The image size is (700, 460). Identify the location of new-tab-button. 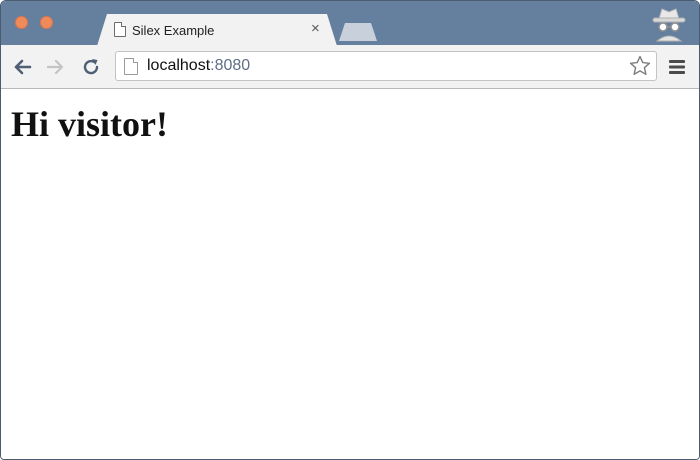
(358, 32).